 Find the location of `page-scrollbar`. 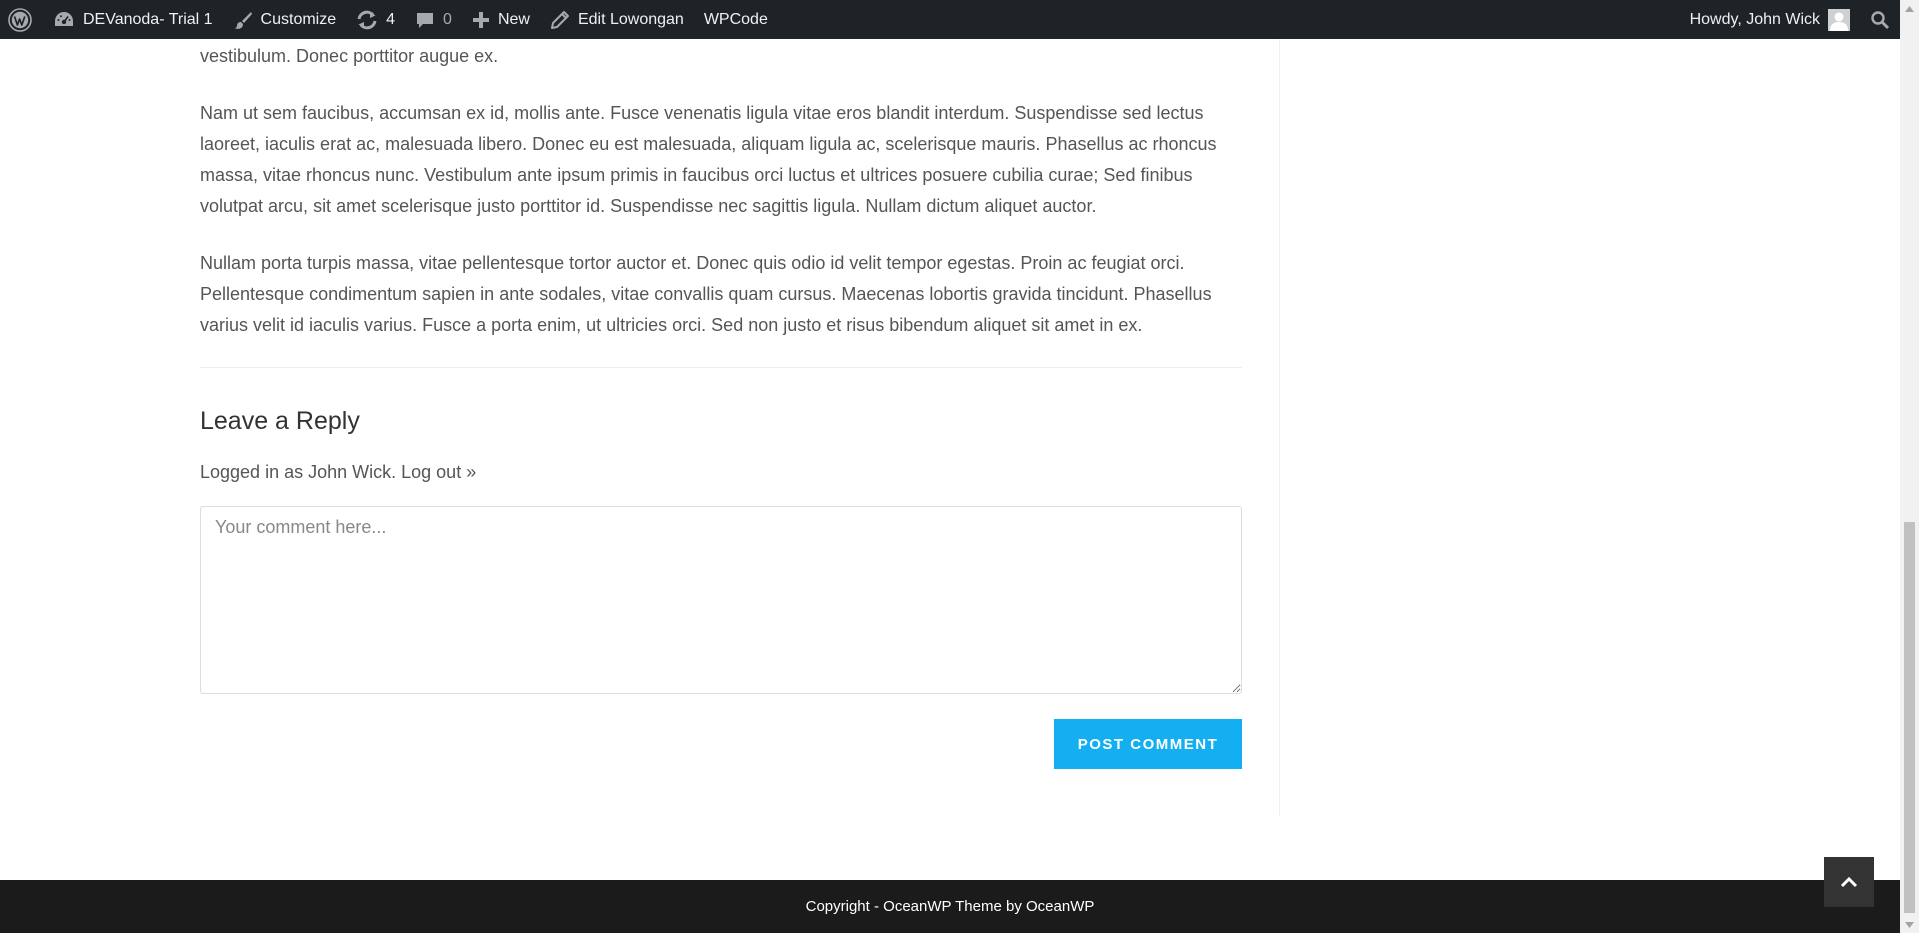

page-scrollbar is located at coordinates (1909, 466).